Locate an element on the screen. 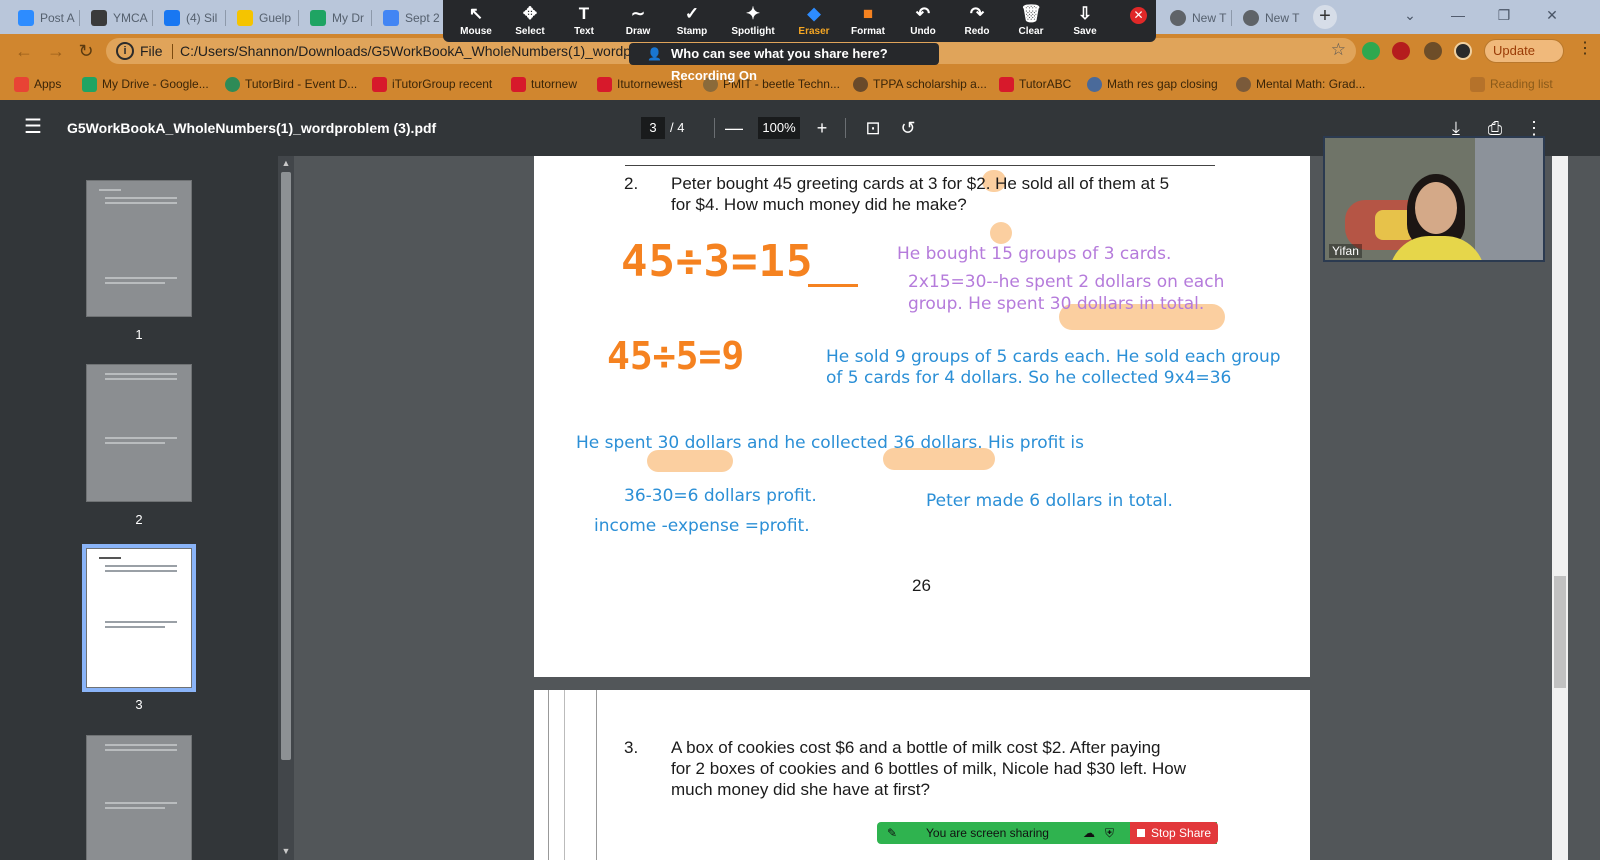  drag-handle-icon: ✎ is located at coordinates (892, 833).